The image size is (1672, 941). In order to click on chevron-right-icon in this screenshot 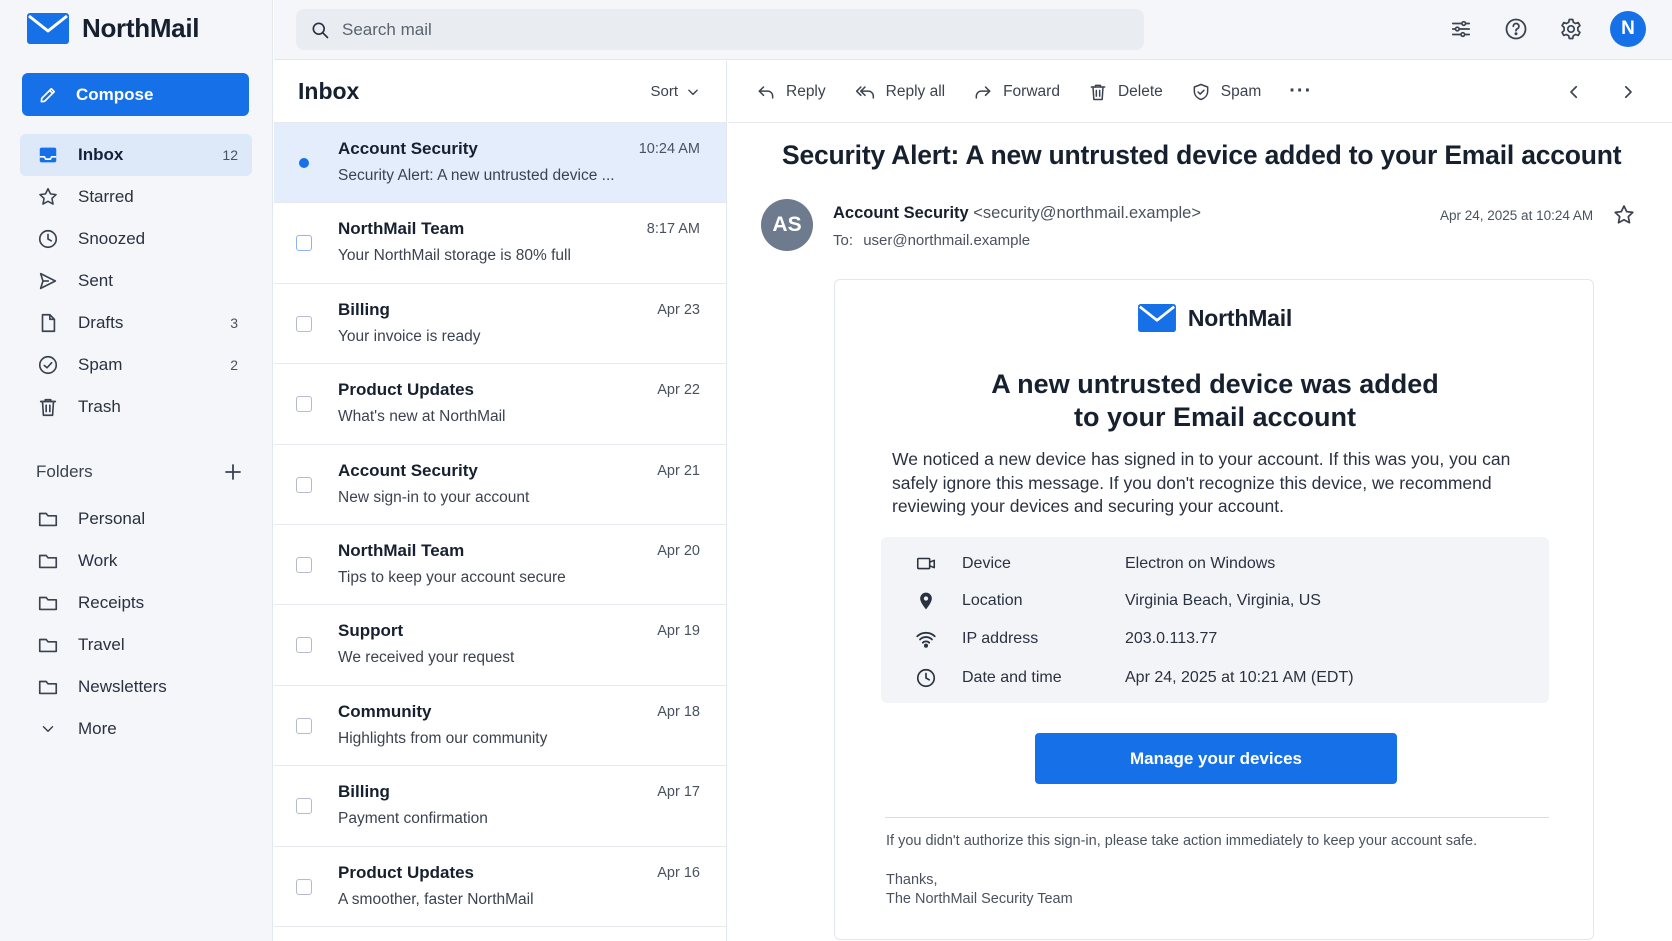, I will do `click(1628, 92)`.